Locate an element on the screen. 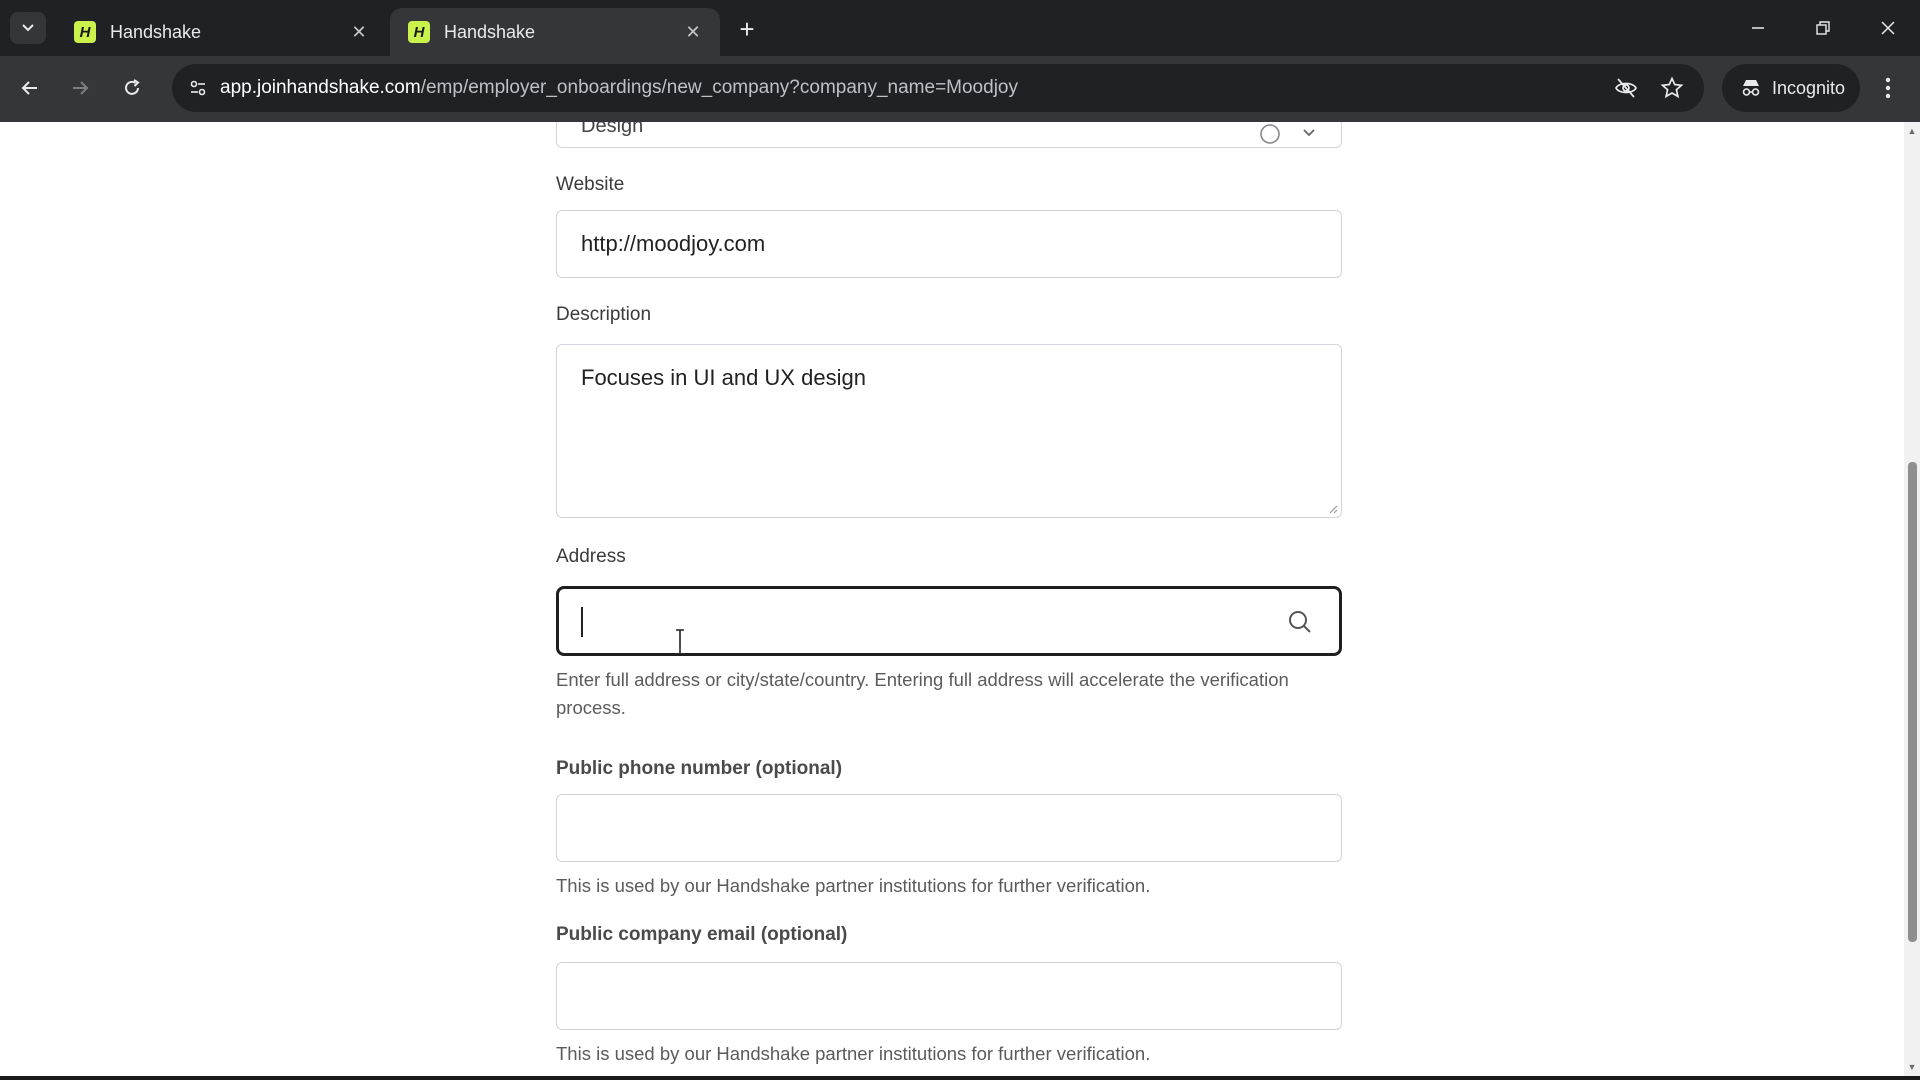 This screenshot has width=1920, height=1080. window-bottom-border is located at coordinates (960, 1078).